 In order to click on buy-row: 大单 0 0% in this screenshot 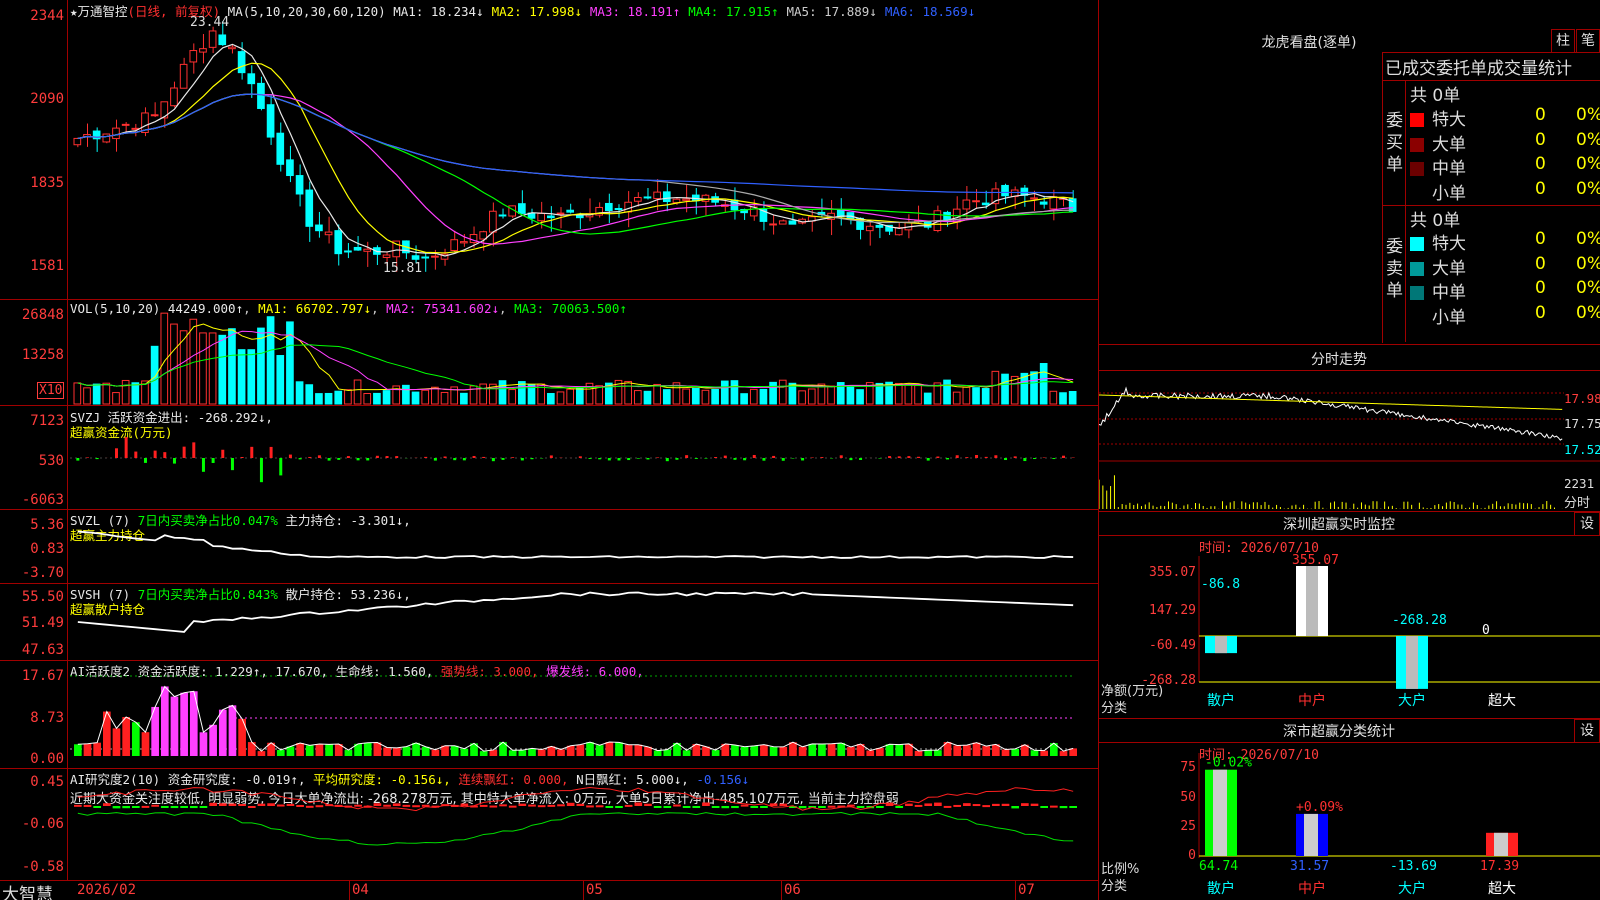, I will do `click(1505, 142)`.